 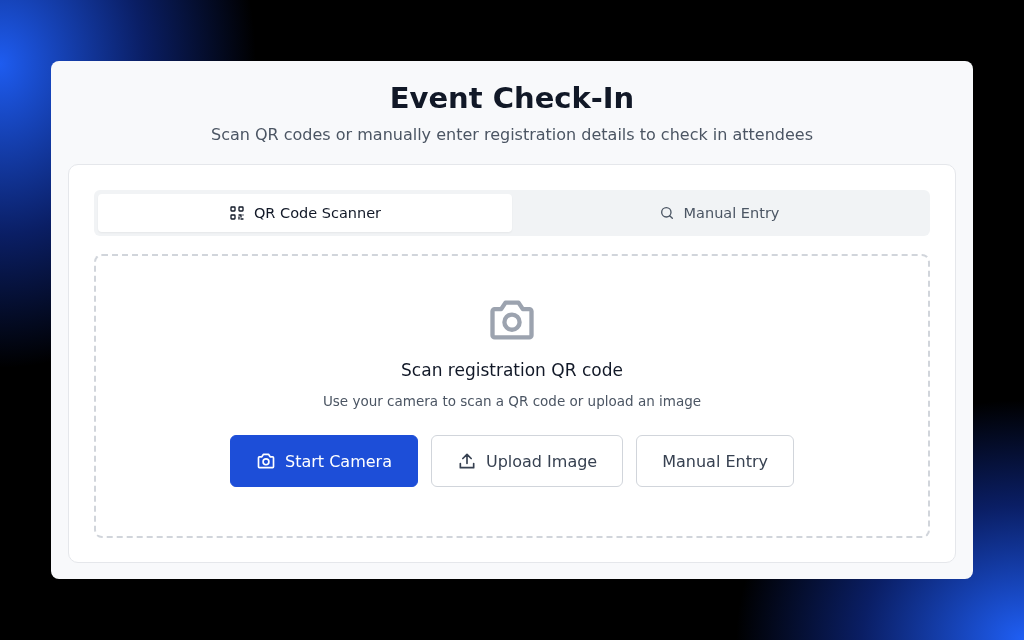 What do you see at coordinates (527, 461) in the screenshot?
I see `upload-image-button: Upload Image` at bounding box center [527, 461].